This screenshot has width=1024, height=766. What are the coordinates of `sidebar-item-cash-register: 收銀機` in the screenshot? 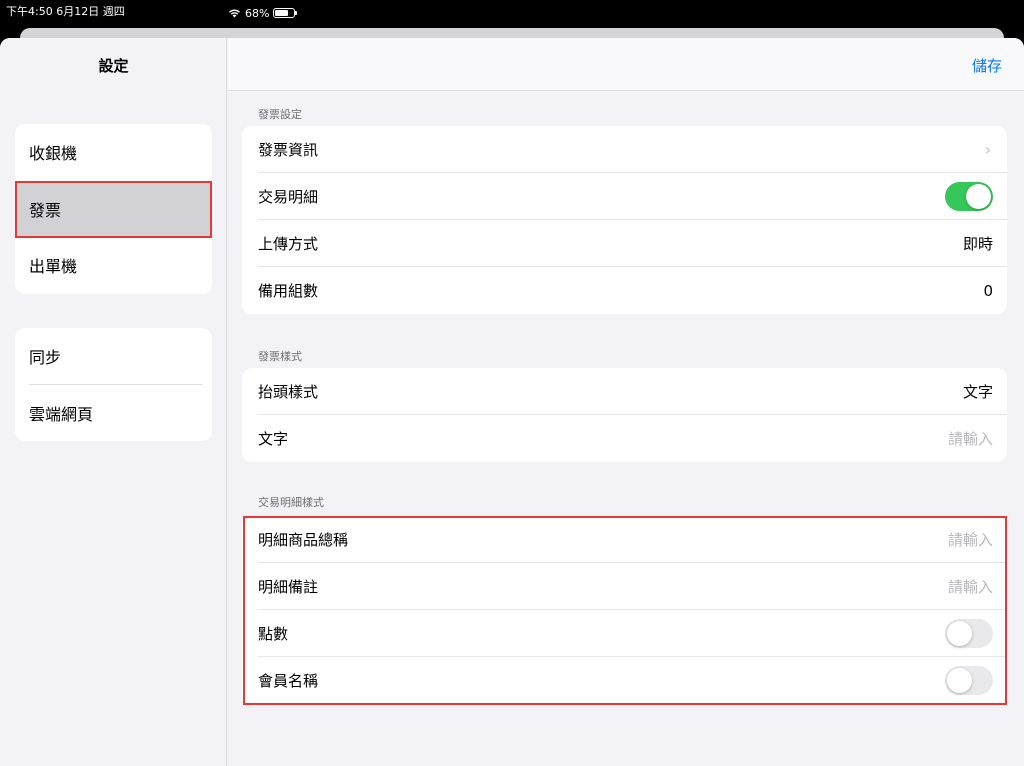 It's located at (113, 152).